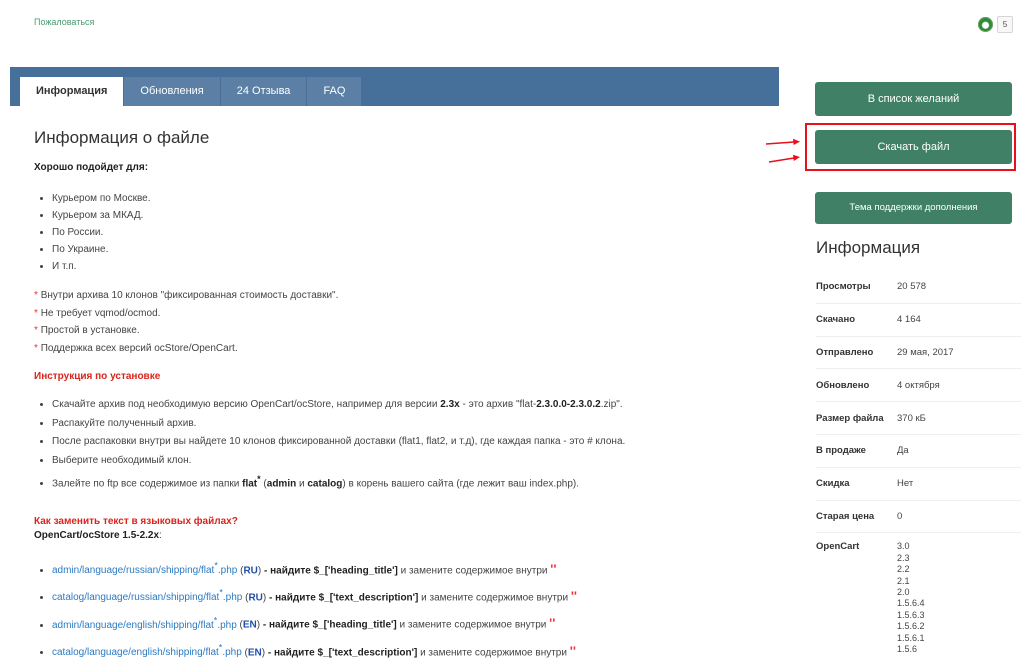 The height and width of the screenshot is (669, 1024). What do you see at coordinates (913, 99) in the screenshot?
I see `add-to-wishlist-button: В список желаний` at bounding box center [913, 99].